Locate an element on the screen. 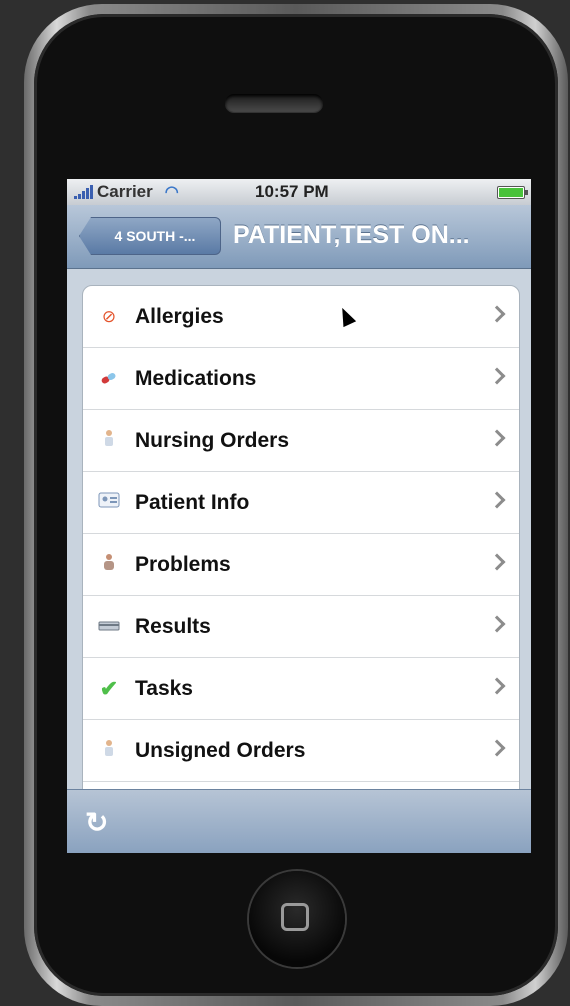  battery-icon is located at coordinates (512, 192).